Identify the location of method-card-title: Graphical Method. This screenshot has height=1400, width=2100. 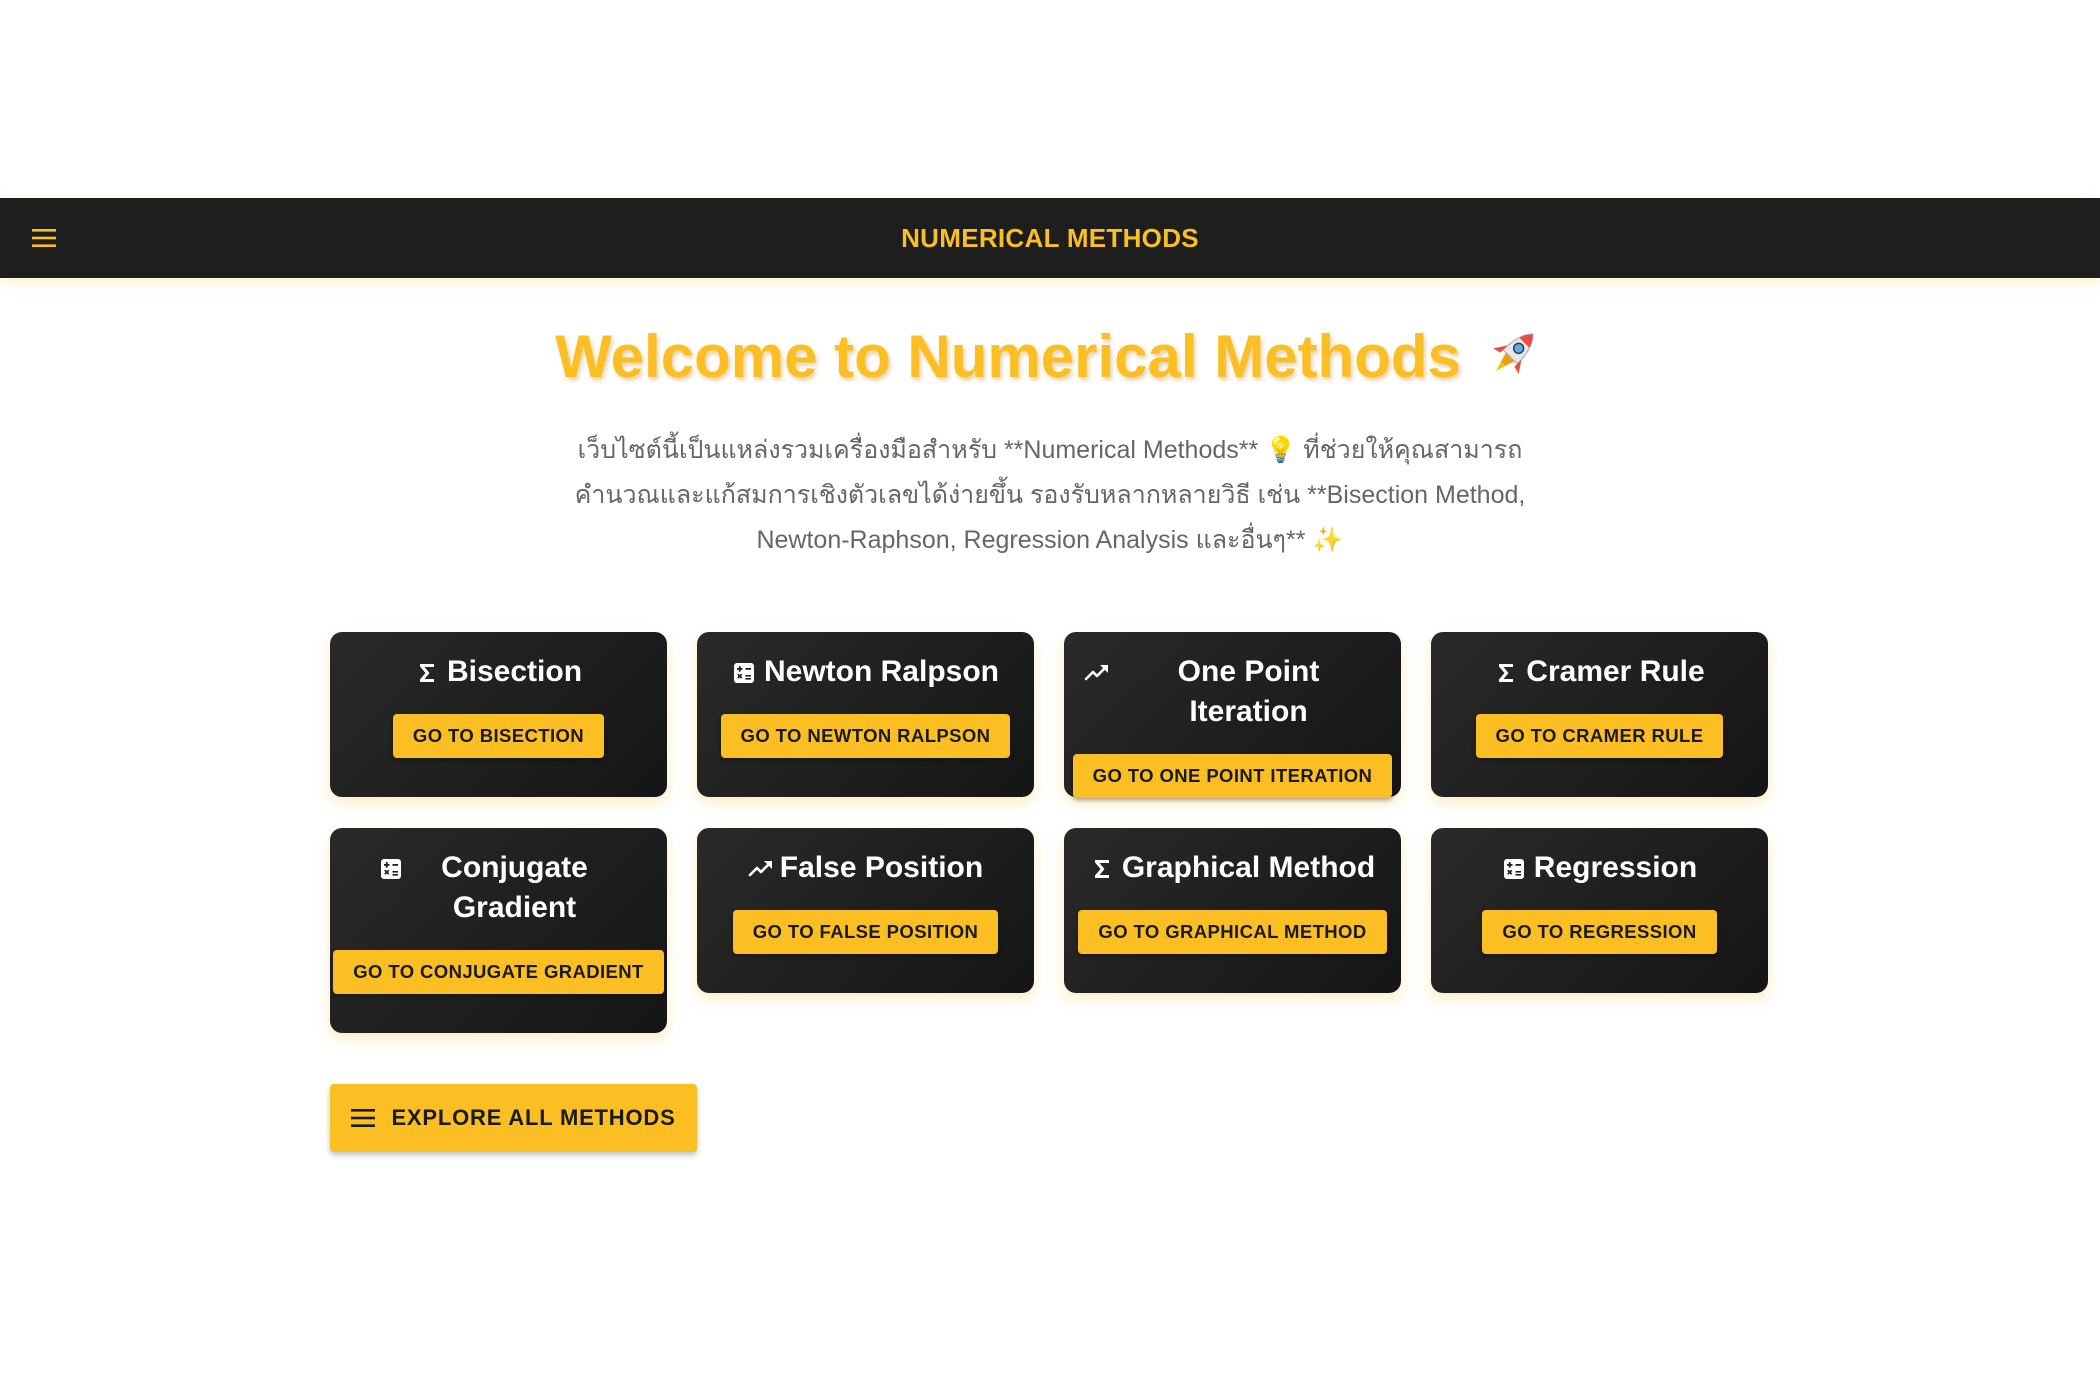
(1232, 868).